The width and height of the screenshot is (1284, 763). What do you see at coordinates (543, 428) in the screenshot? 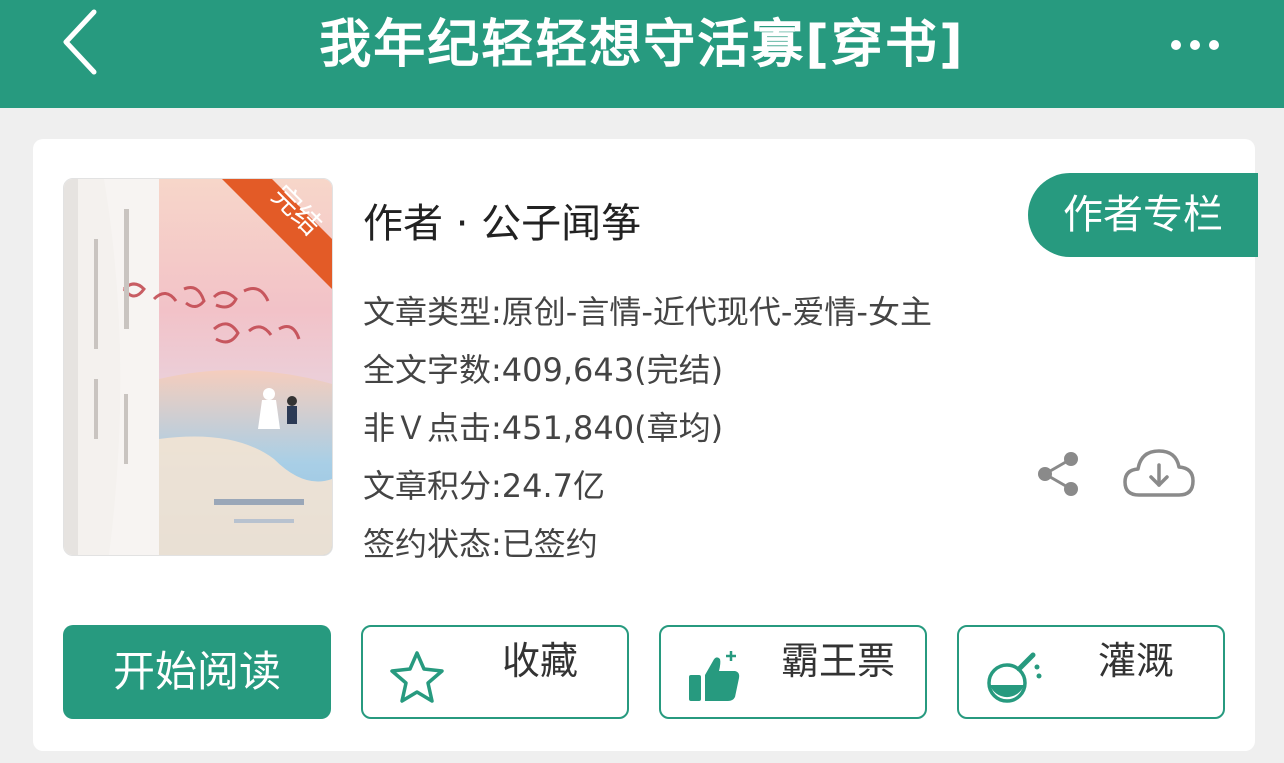
I see `click-count: 非Ｖ点击:451,840(章均)` at bounding box center [543, 428].